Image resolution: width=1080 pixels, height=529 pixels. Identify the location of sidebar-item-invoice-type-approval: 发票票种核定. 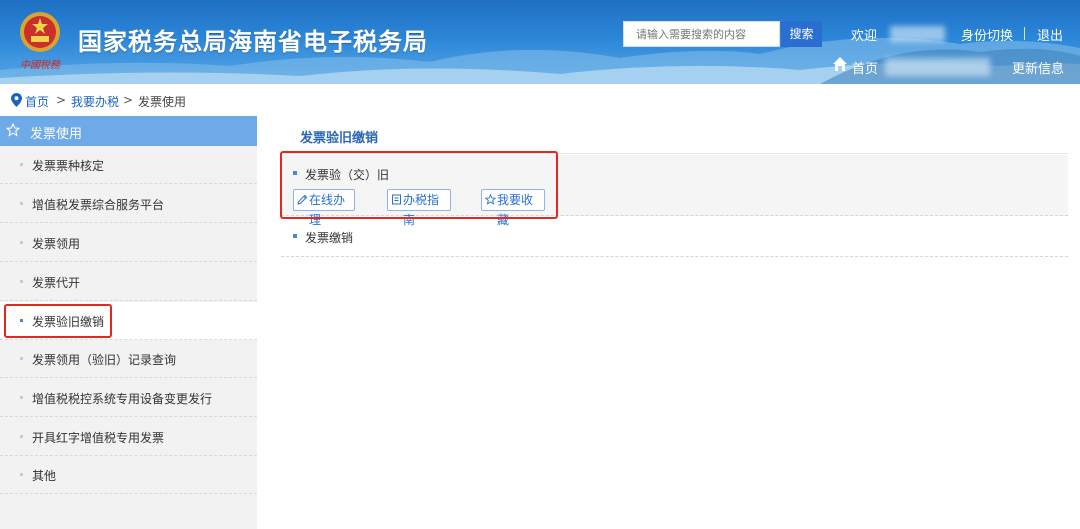
(128, 165).